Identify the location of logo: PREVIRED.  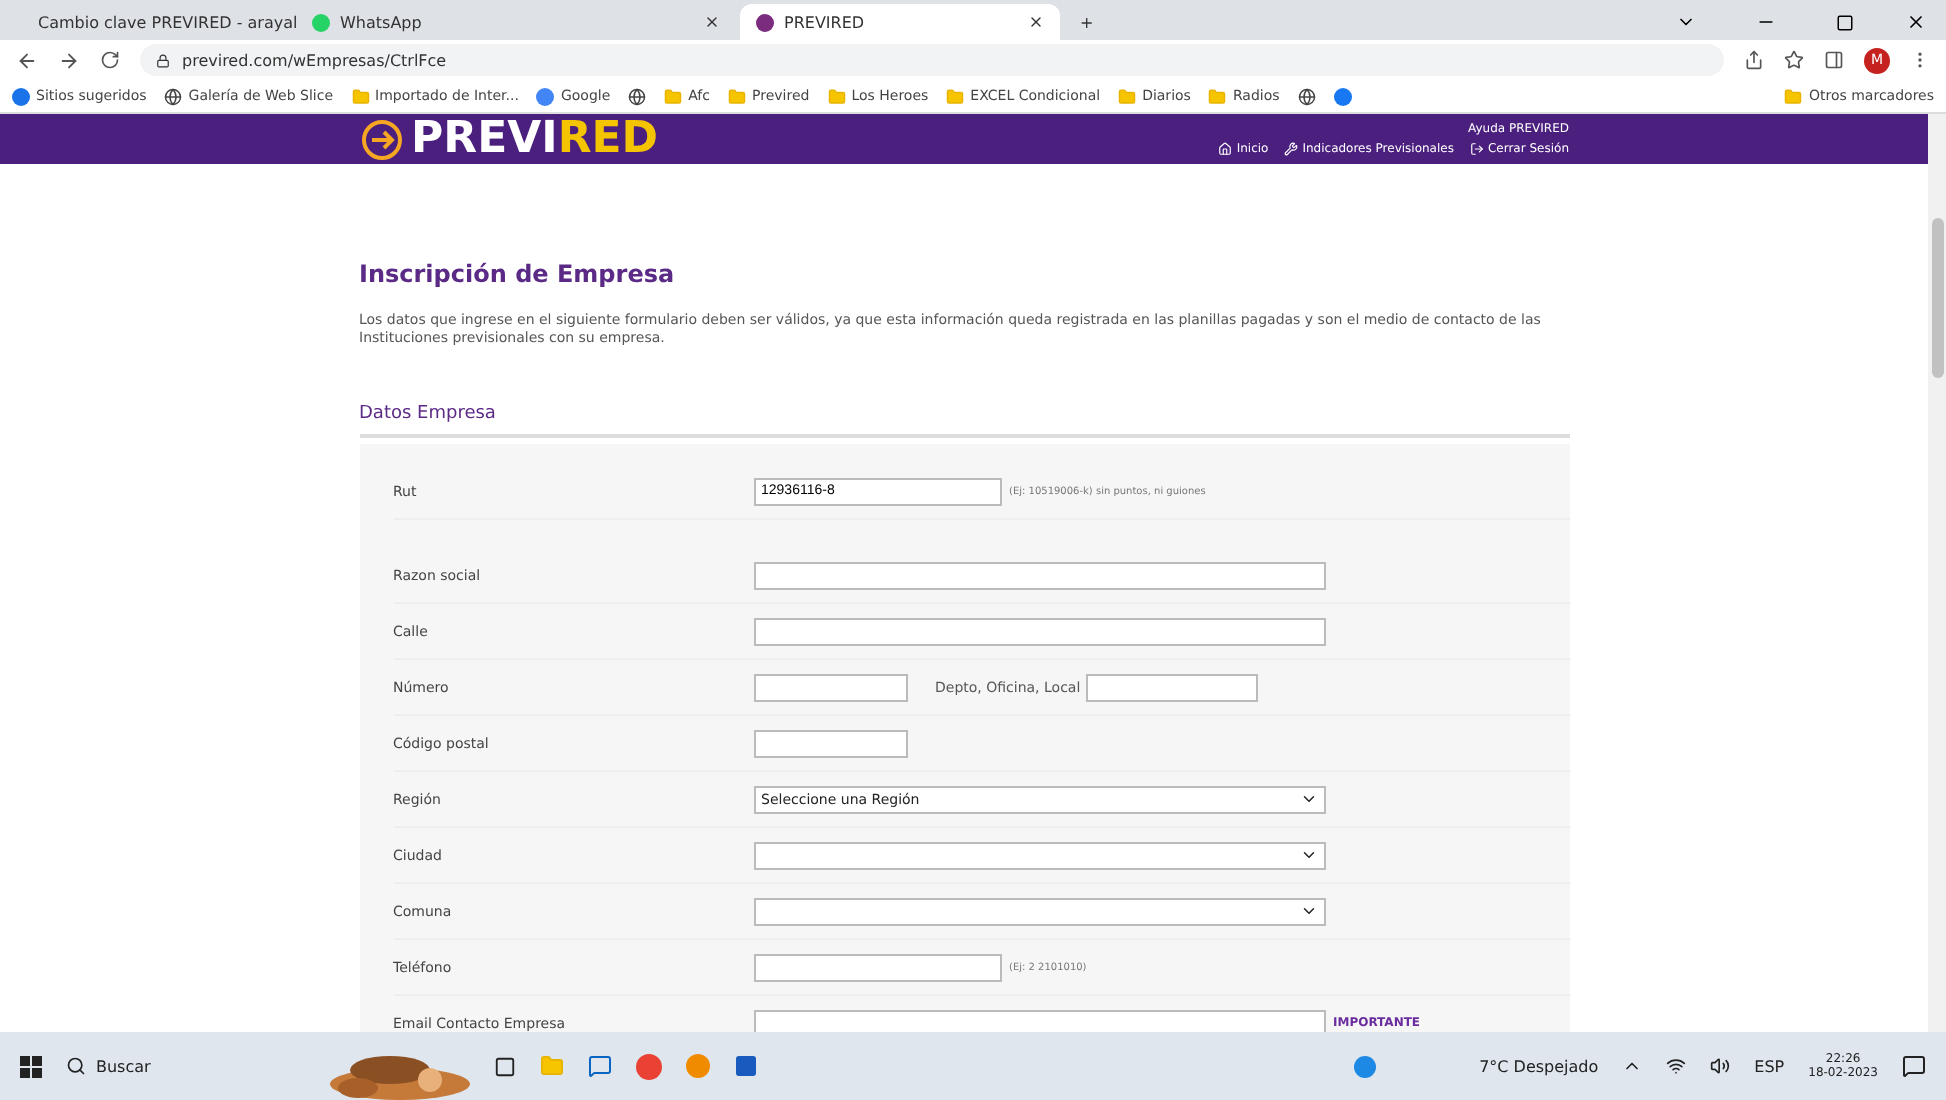
(509, 139).